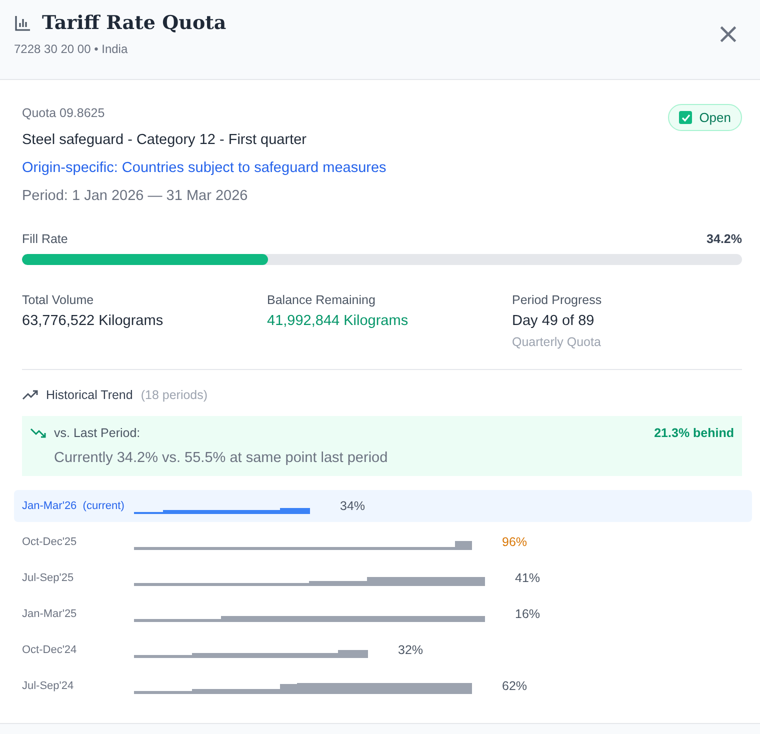 This screenshot has height=734, width=760. I want to click on period-label: Oct-Dec'25, so click(50, 542).